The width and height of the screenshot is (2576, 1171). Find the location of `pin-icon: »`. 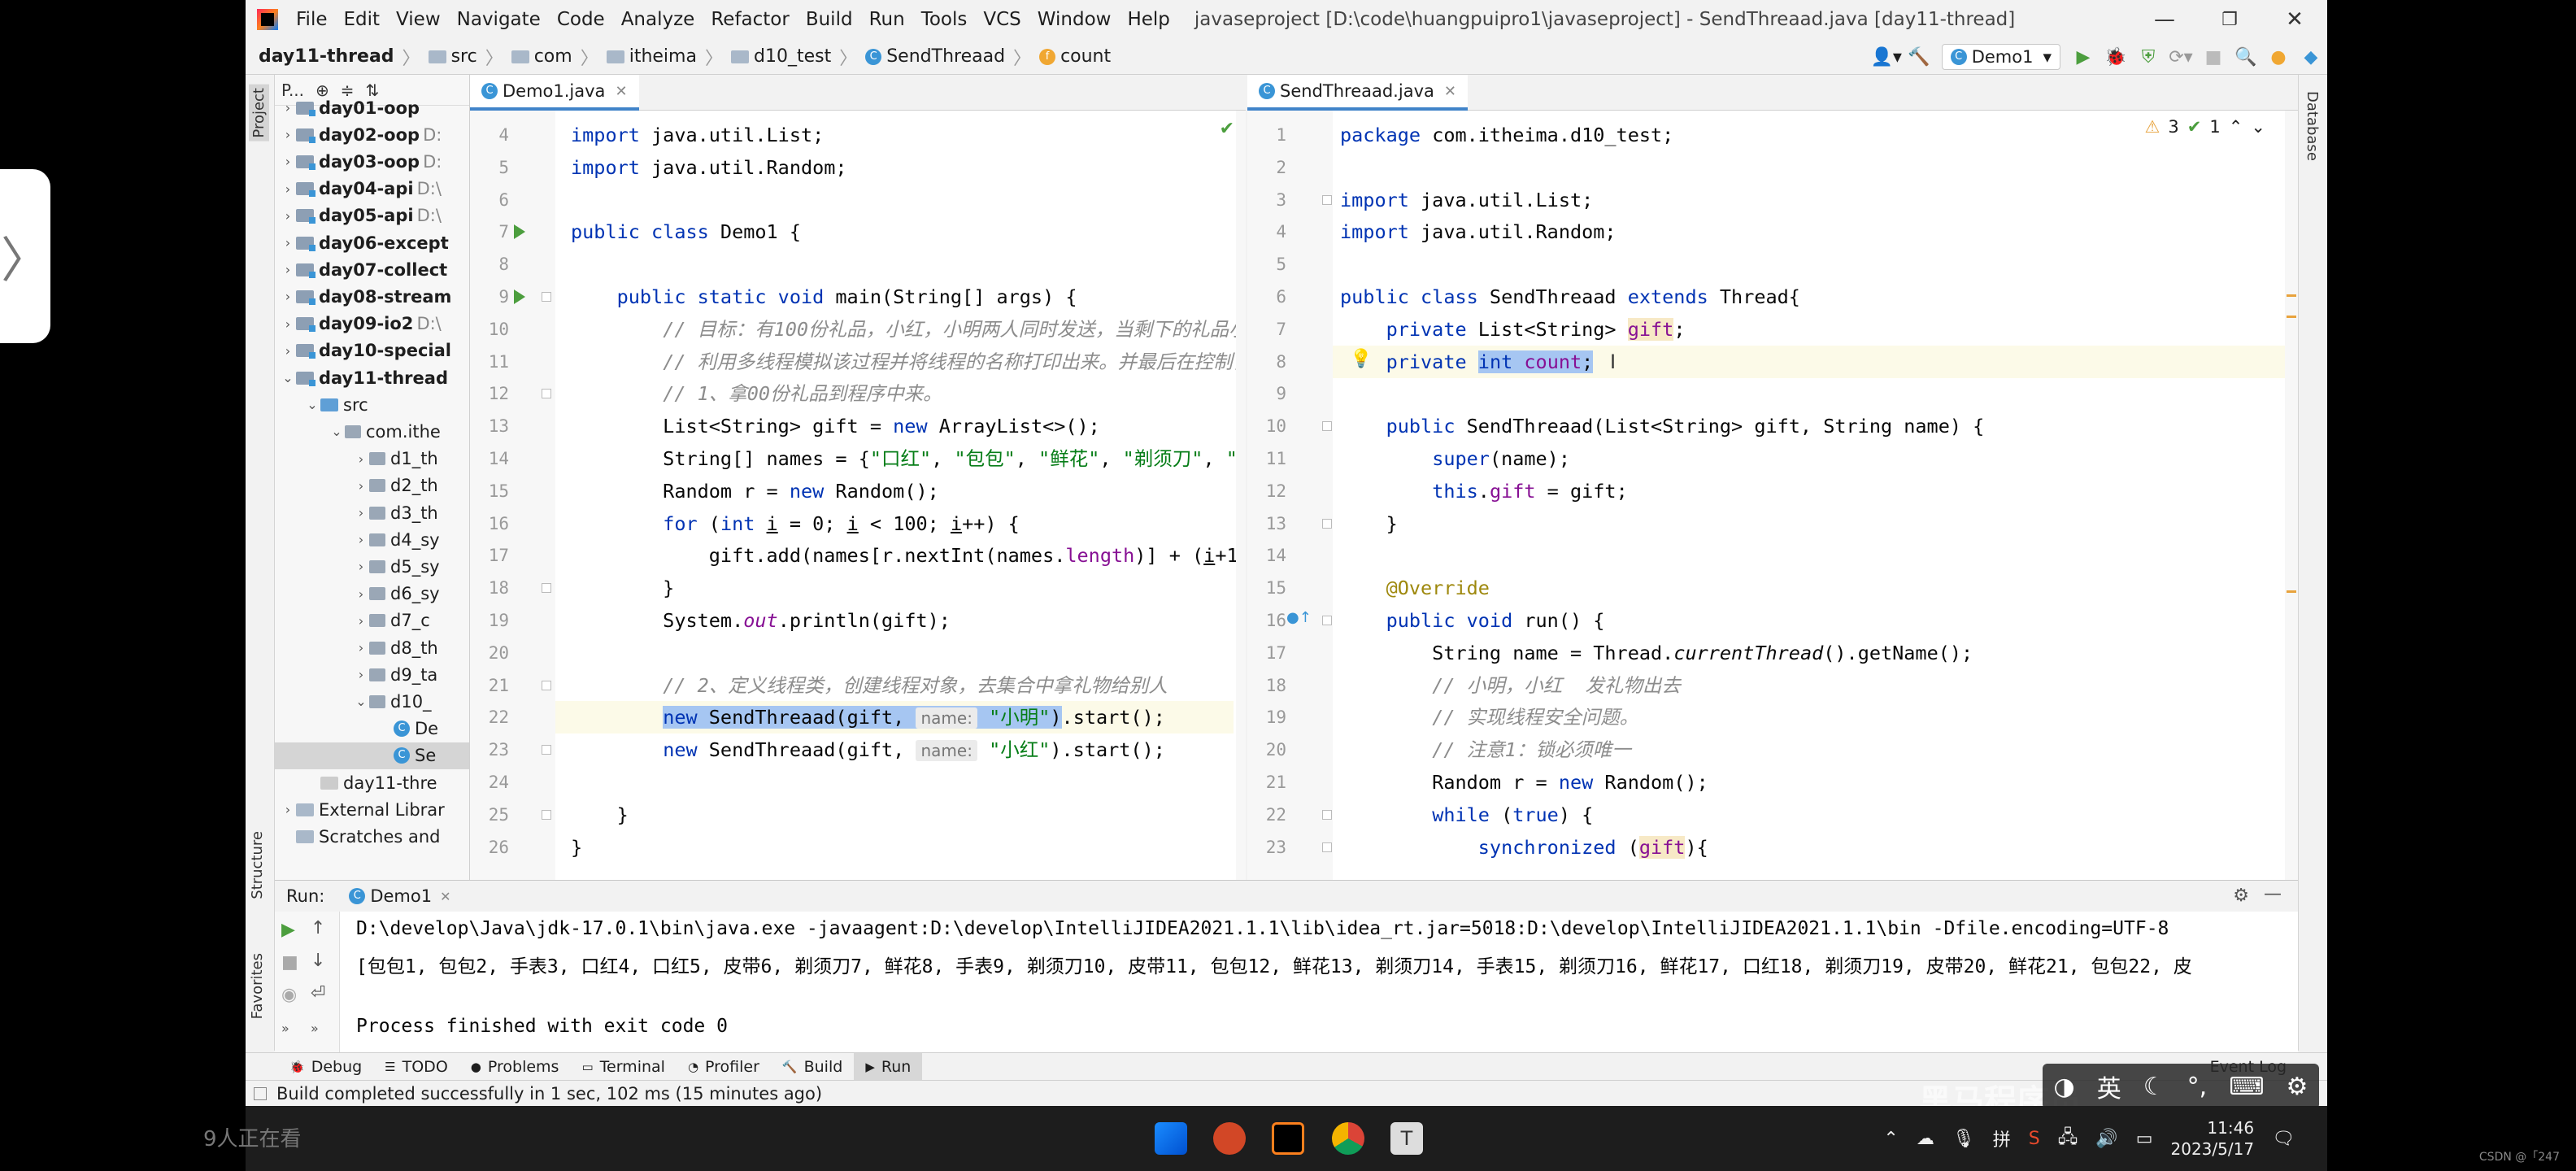

pin-icon: » is located at coordinates (285, 1028).